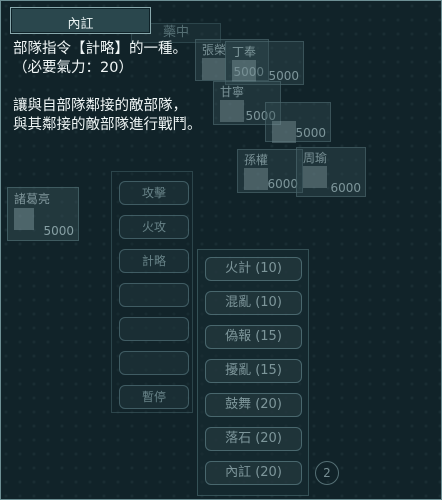 The height and width of the screenshot is (500, 442). What do you see at coordinates (107, 125) in the screenshot?
I see `description-line: 與其鄰接的敵部隊進行戰鬥。` at bounding box center [107, 125].